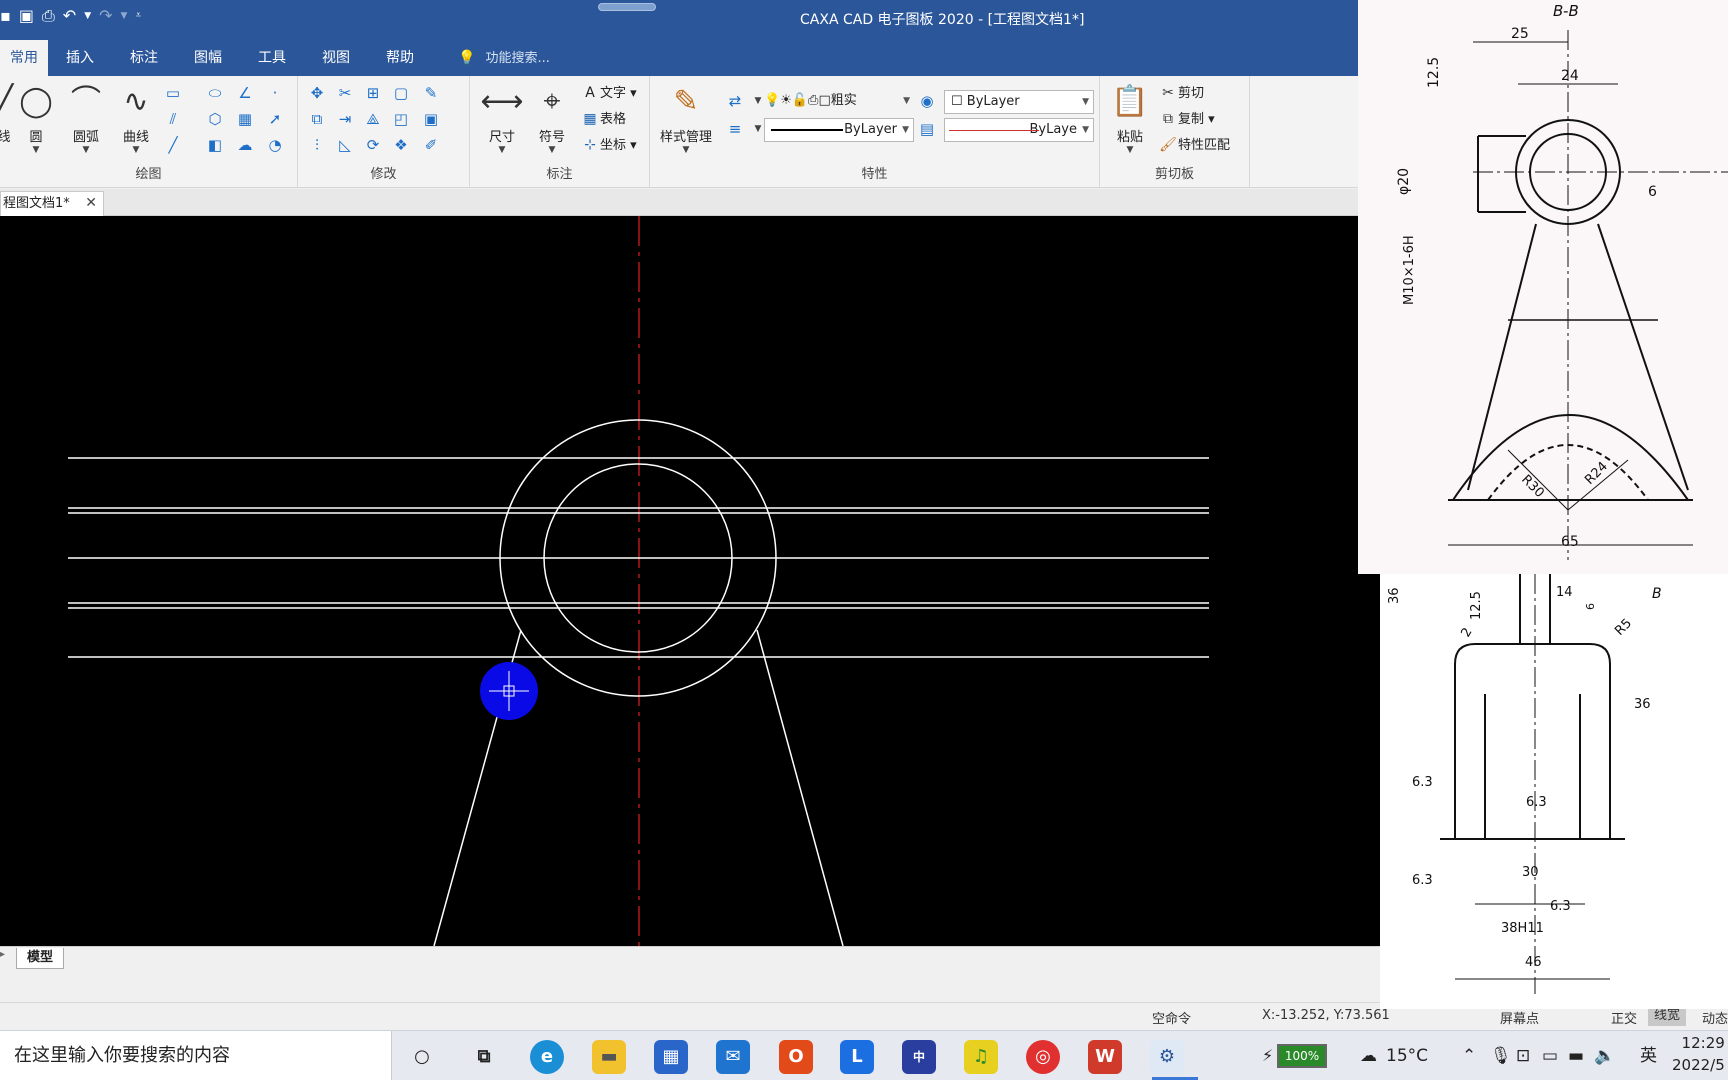 This screenshot has height=1080, width=1728. Describe the element at coordinates (1167, 1057) in the screenshot. I see `caxa-icon: ⚙` at that location.